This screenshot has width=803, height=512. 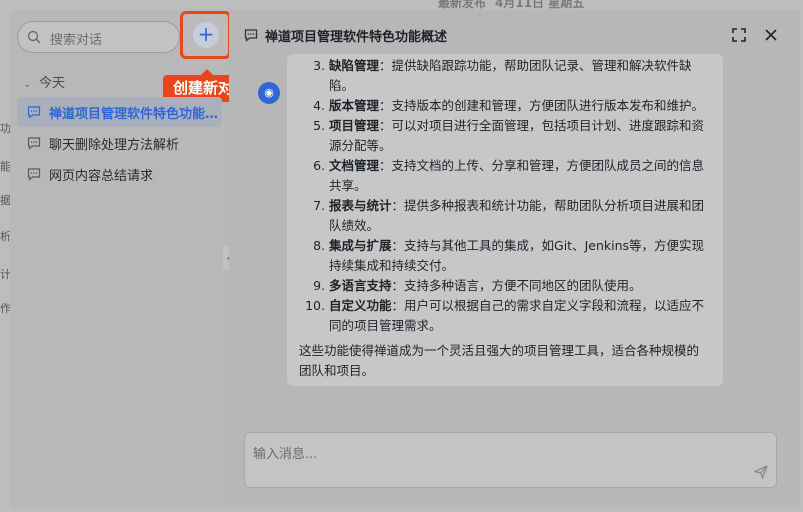 What do you see at coordinates (269, 93) in the screenshot?
I see `assistant-avatar: ◉` at bounding box center [269, 93].